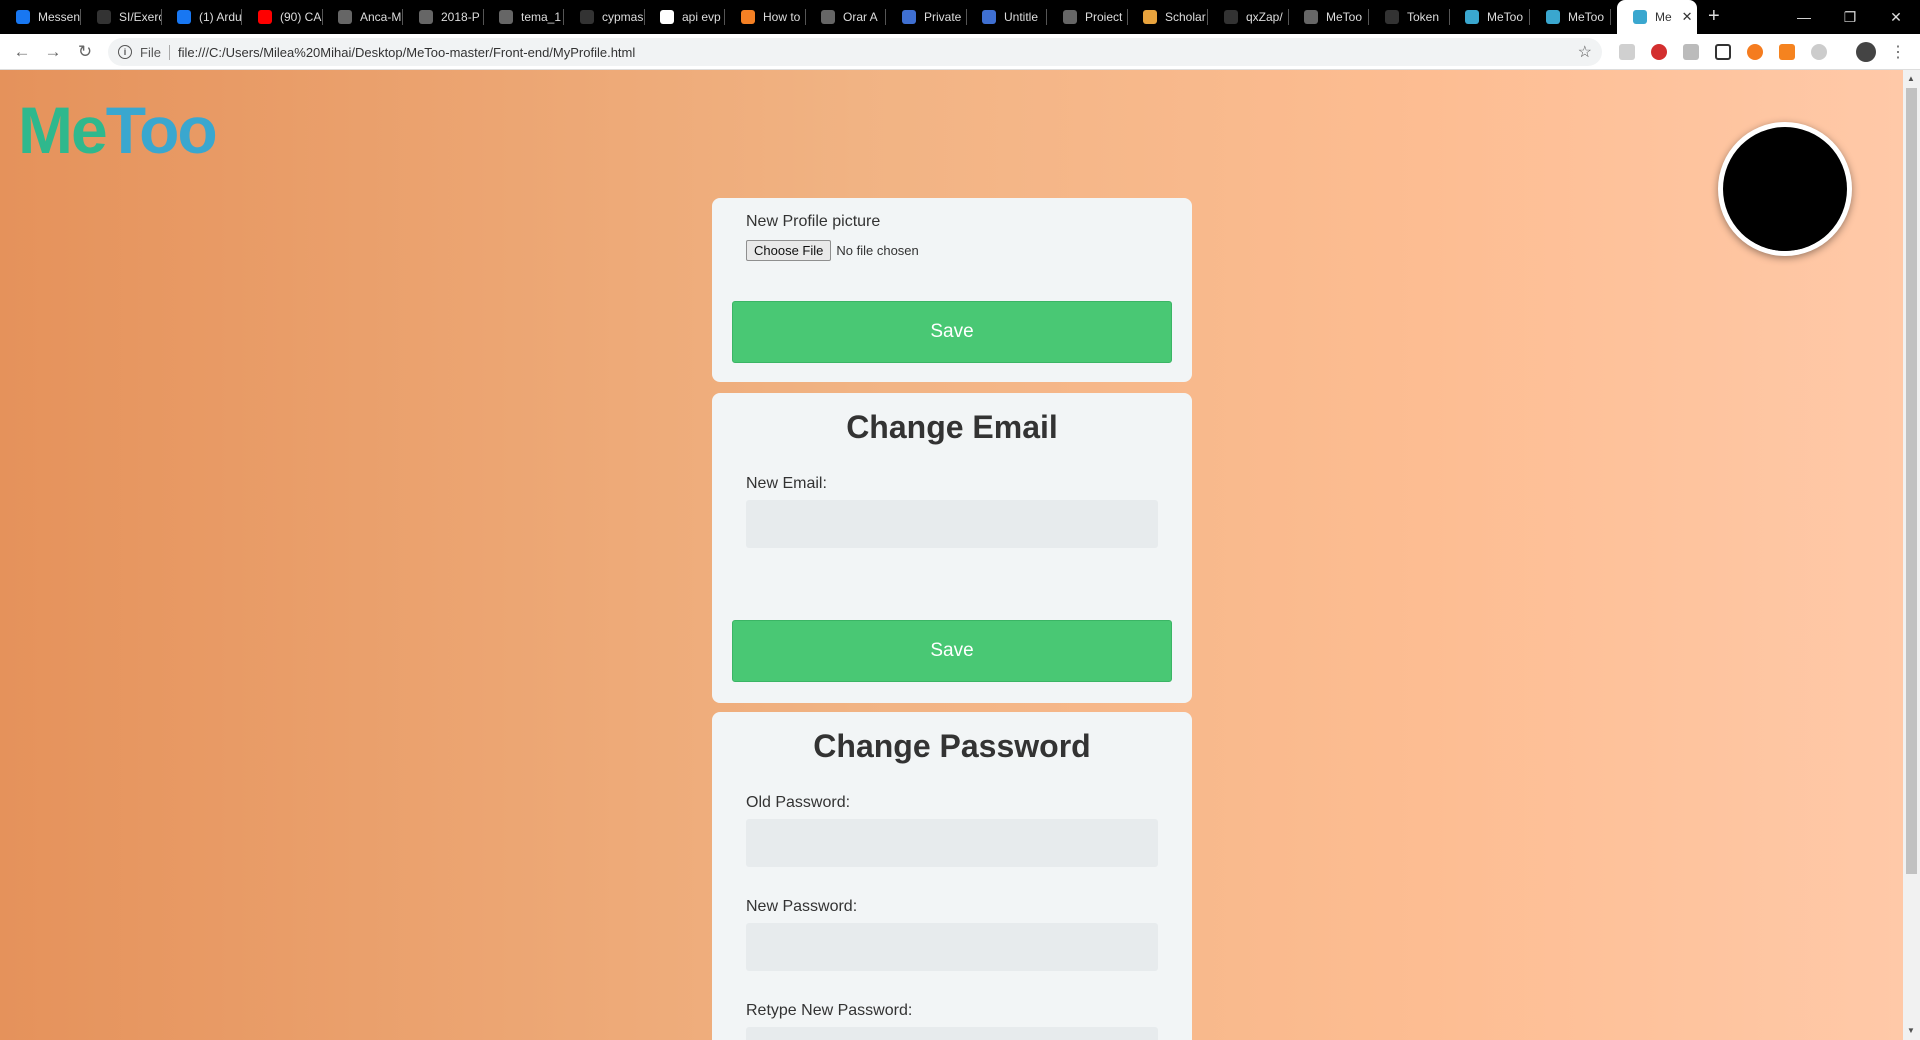  Describe the element at coordinates (1911, 78) in the screenshot. I see `scroll-up-icon: ▲` at that location.